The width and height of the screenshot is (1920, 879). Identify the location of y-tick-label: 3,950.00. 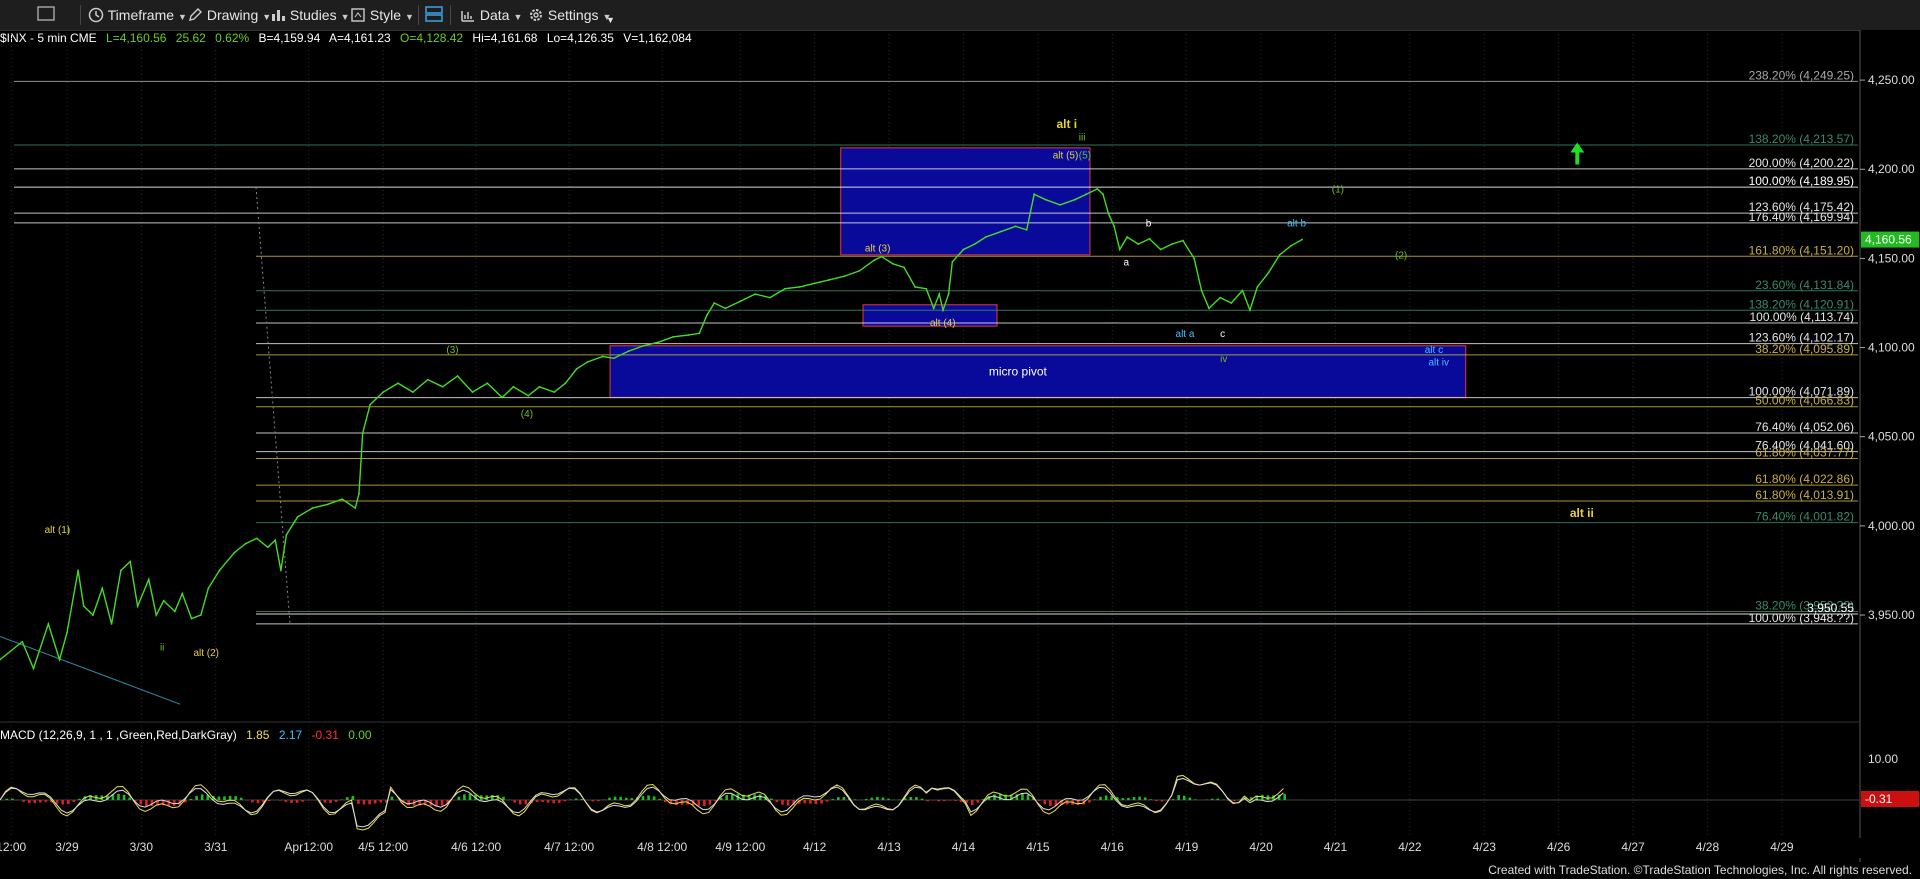
(1891, 615).